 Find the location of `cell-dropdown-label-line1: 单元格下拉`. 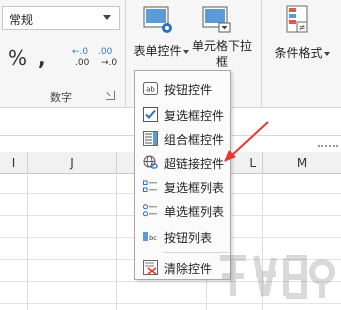

cell-dropdown-label-line1: 单元格下拉 is located at coordinates (221, 46).